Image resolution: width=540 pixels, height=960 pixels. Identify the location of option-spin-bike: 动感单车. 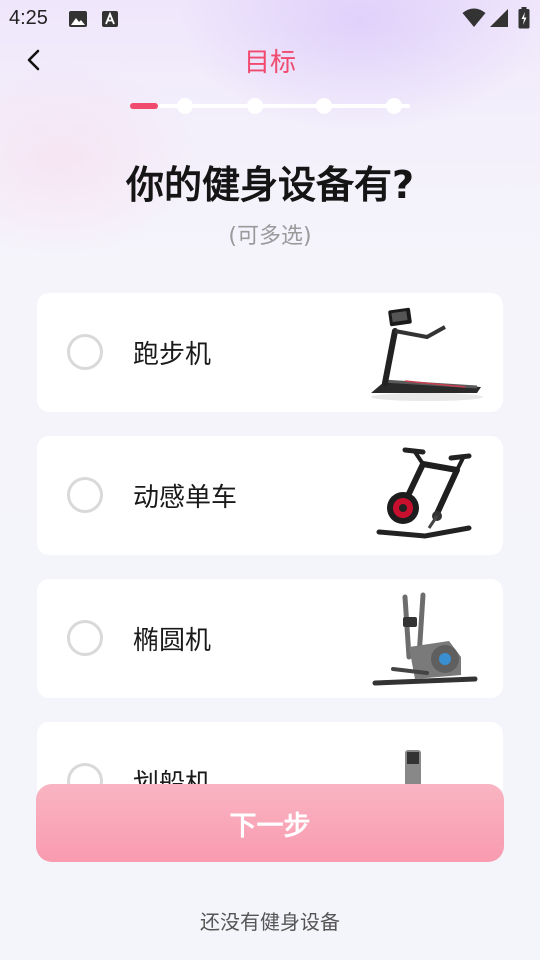
(270, 495).